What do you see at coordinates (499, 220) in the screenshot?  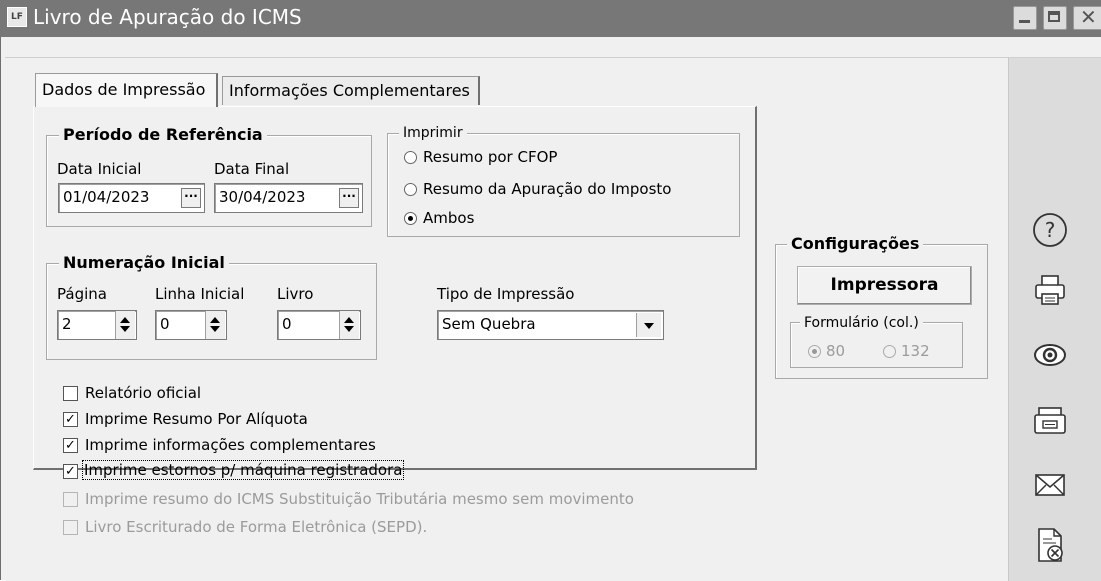 I see `radio-ambos: Ambos` at bounding box center [499, 220].